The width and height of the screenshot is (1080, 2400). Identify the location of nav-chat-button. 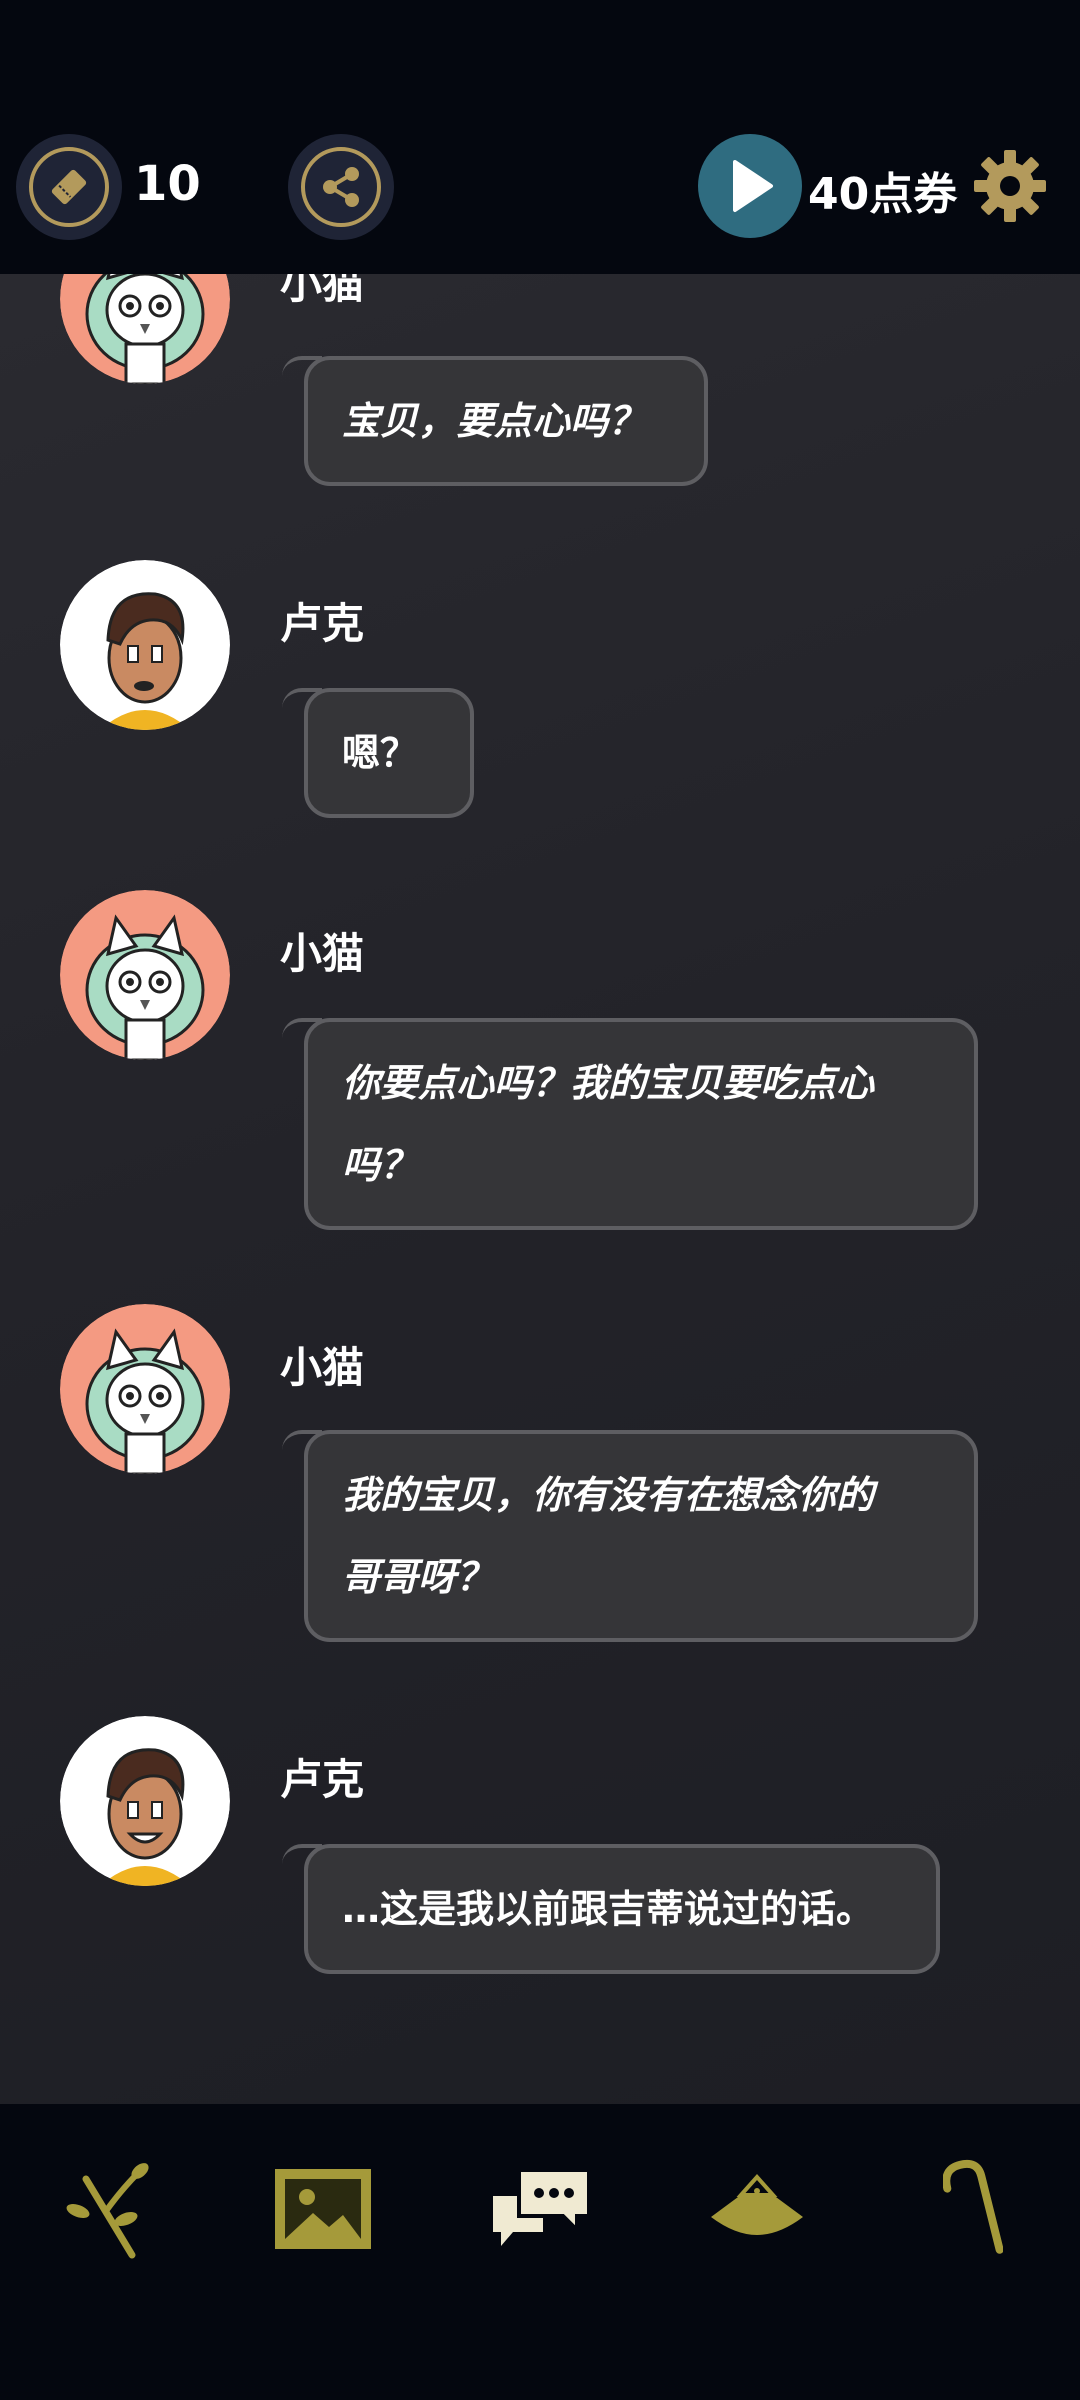
(541, 2209).